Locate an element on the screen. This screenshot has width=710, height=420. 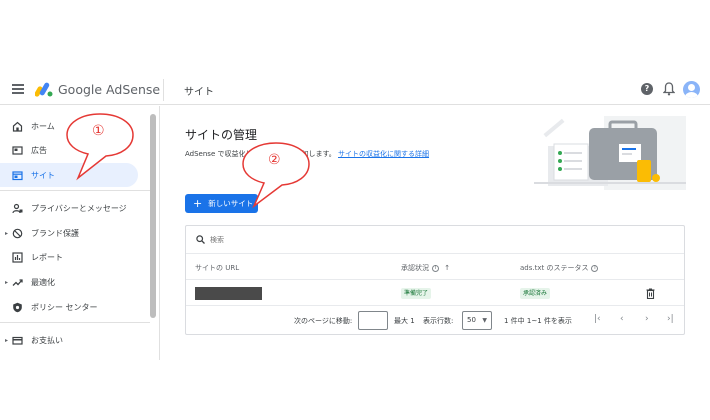
goto-page-input is located at coordinates (373, 320).